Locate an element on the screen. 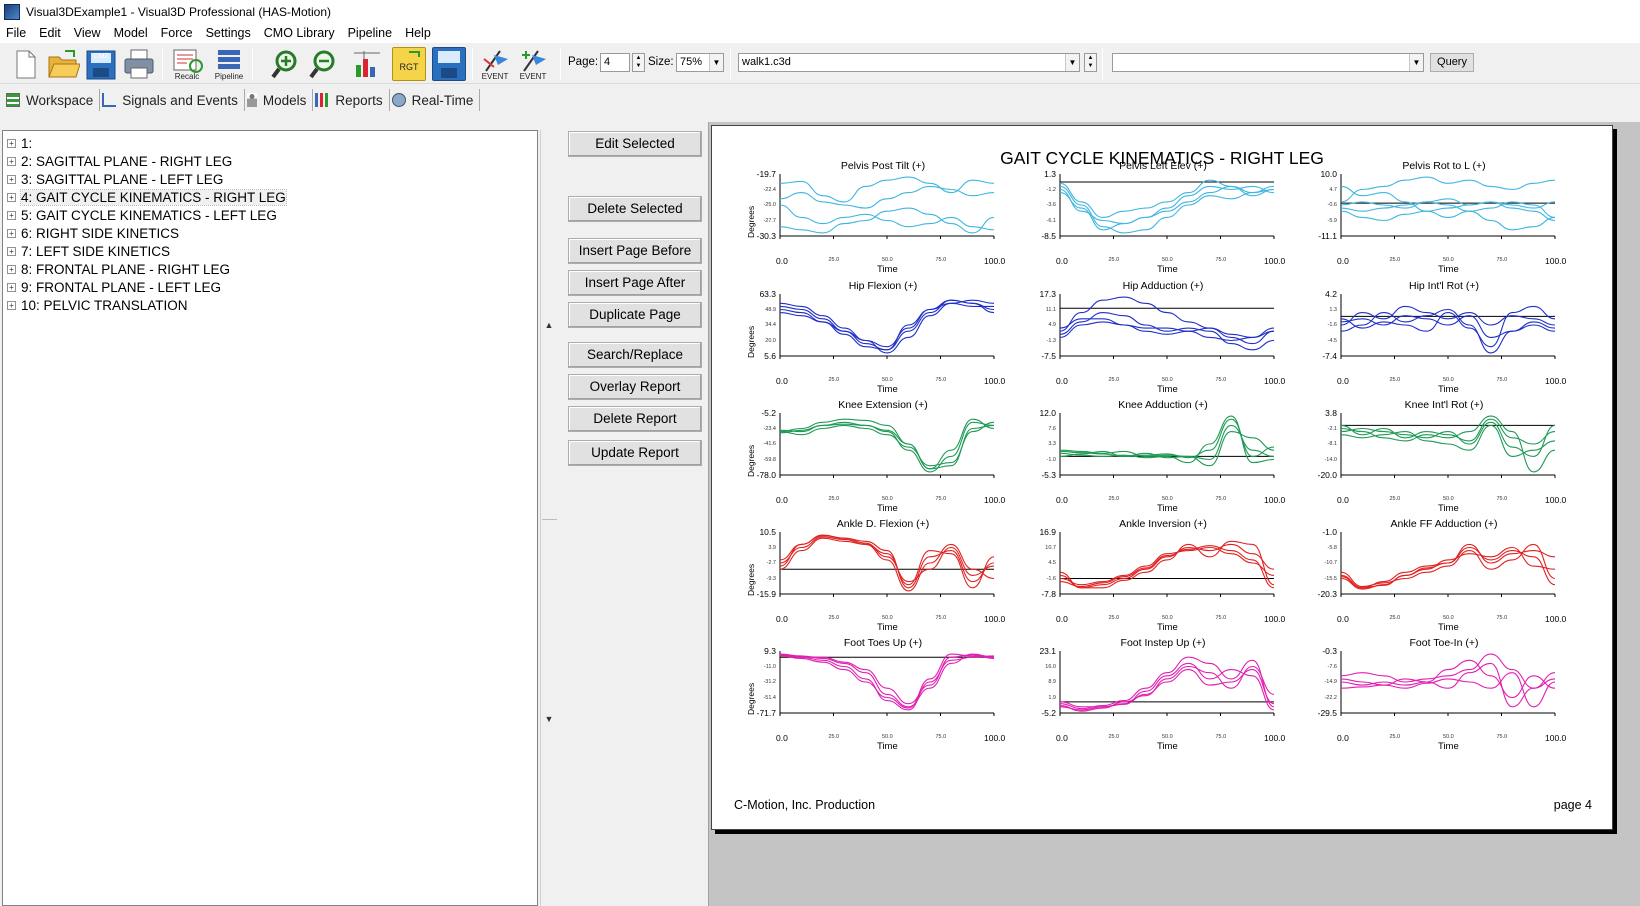 The image size is (1640, 906). tree-item: +10: PELVIC TRANSLATION is located at coordinates (97, 305).